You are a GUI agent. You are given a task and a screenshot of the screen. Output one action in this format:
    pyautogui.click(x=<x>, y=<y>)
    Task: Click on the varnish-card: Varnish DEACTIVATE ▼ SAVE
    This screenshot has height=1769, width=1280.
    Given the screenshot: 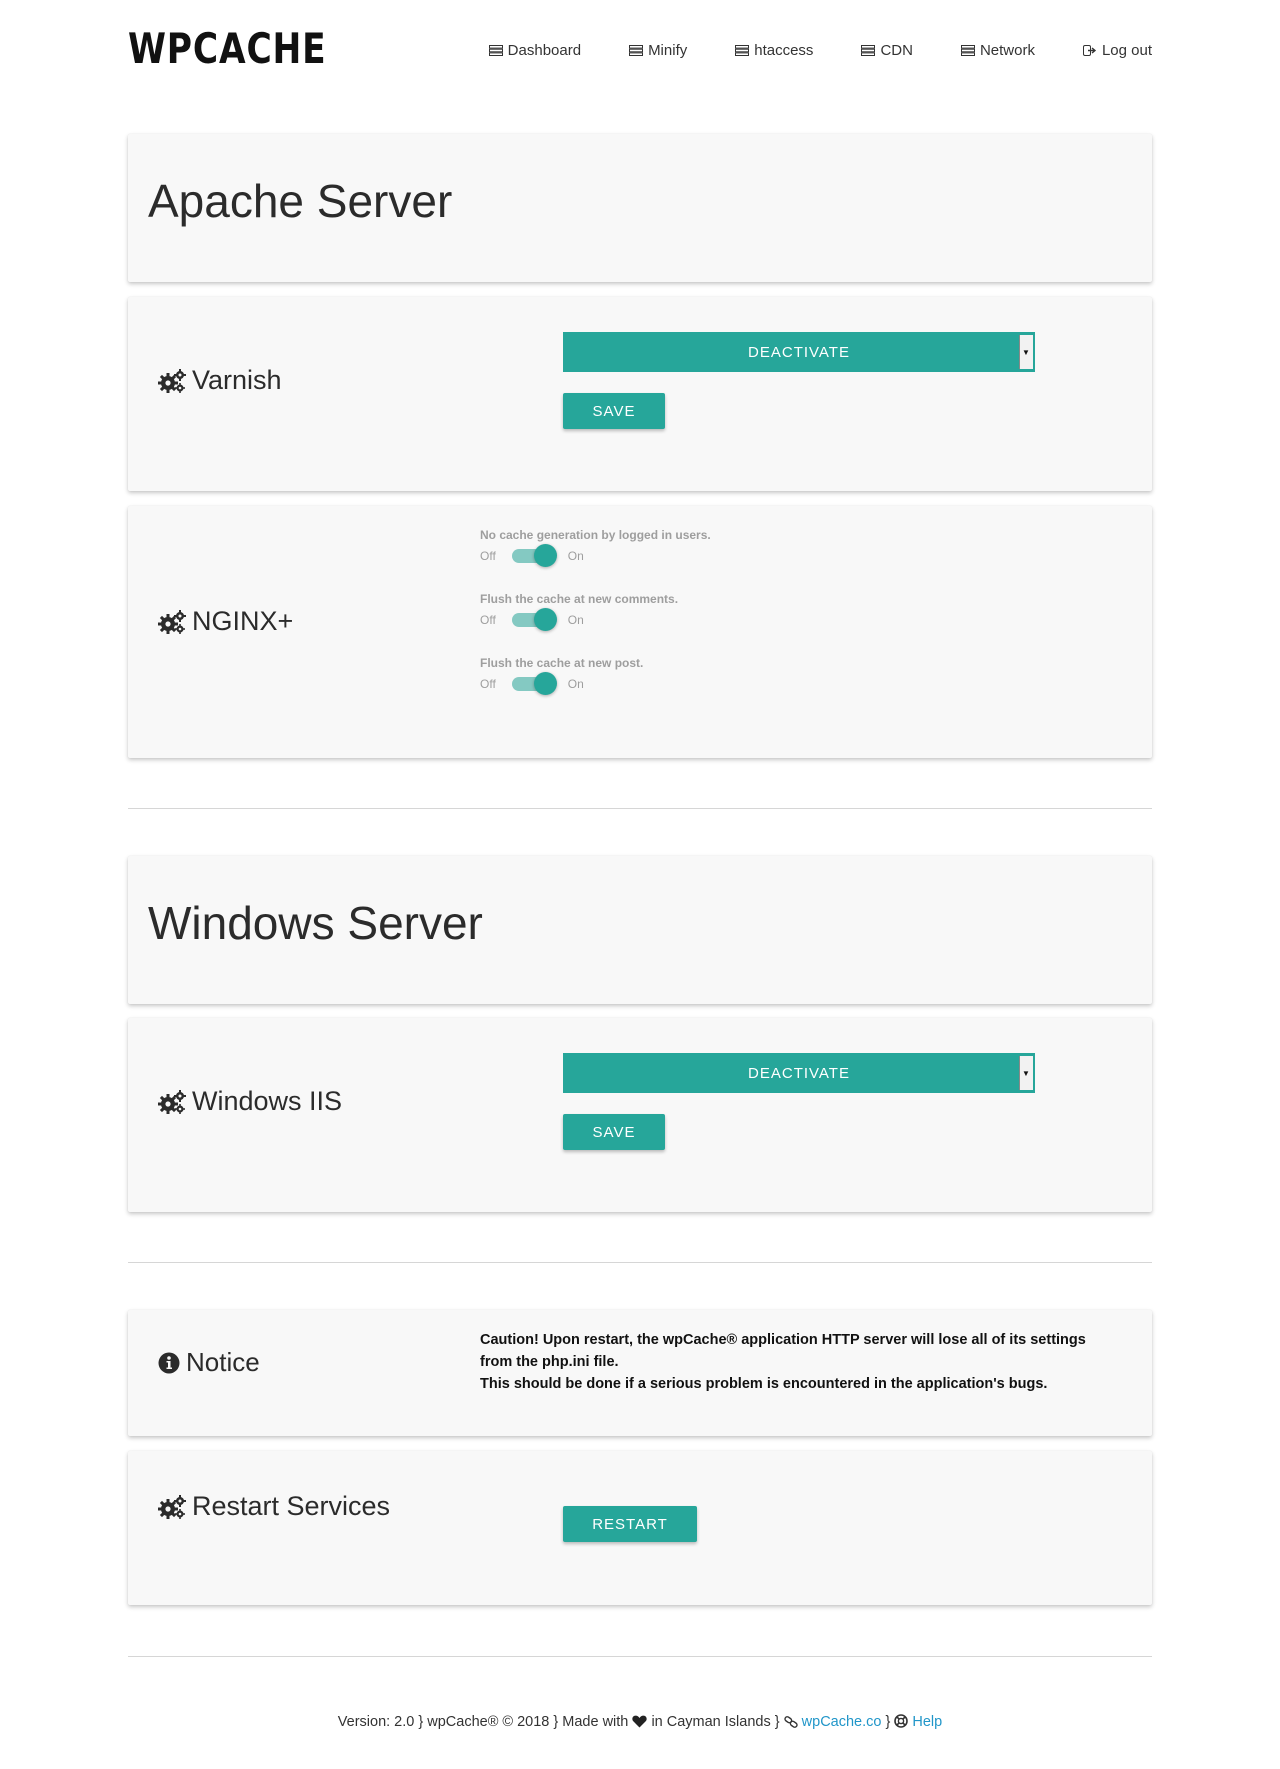 What is the action you would take?
    pyautogui.click(x=640, y=394)
    